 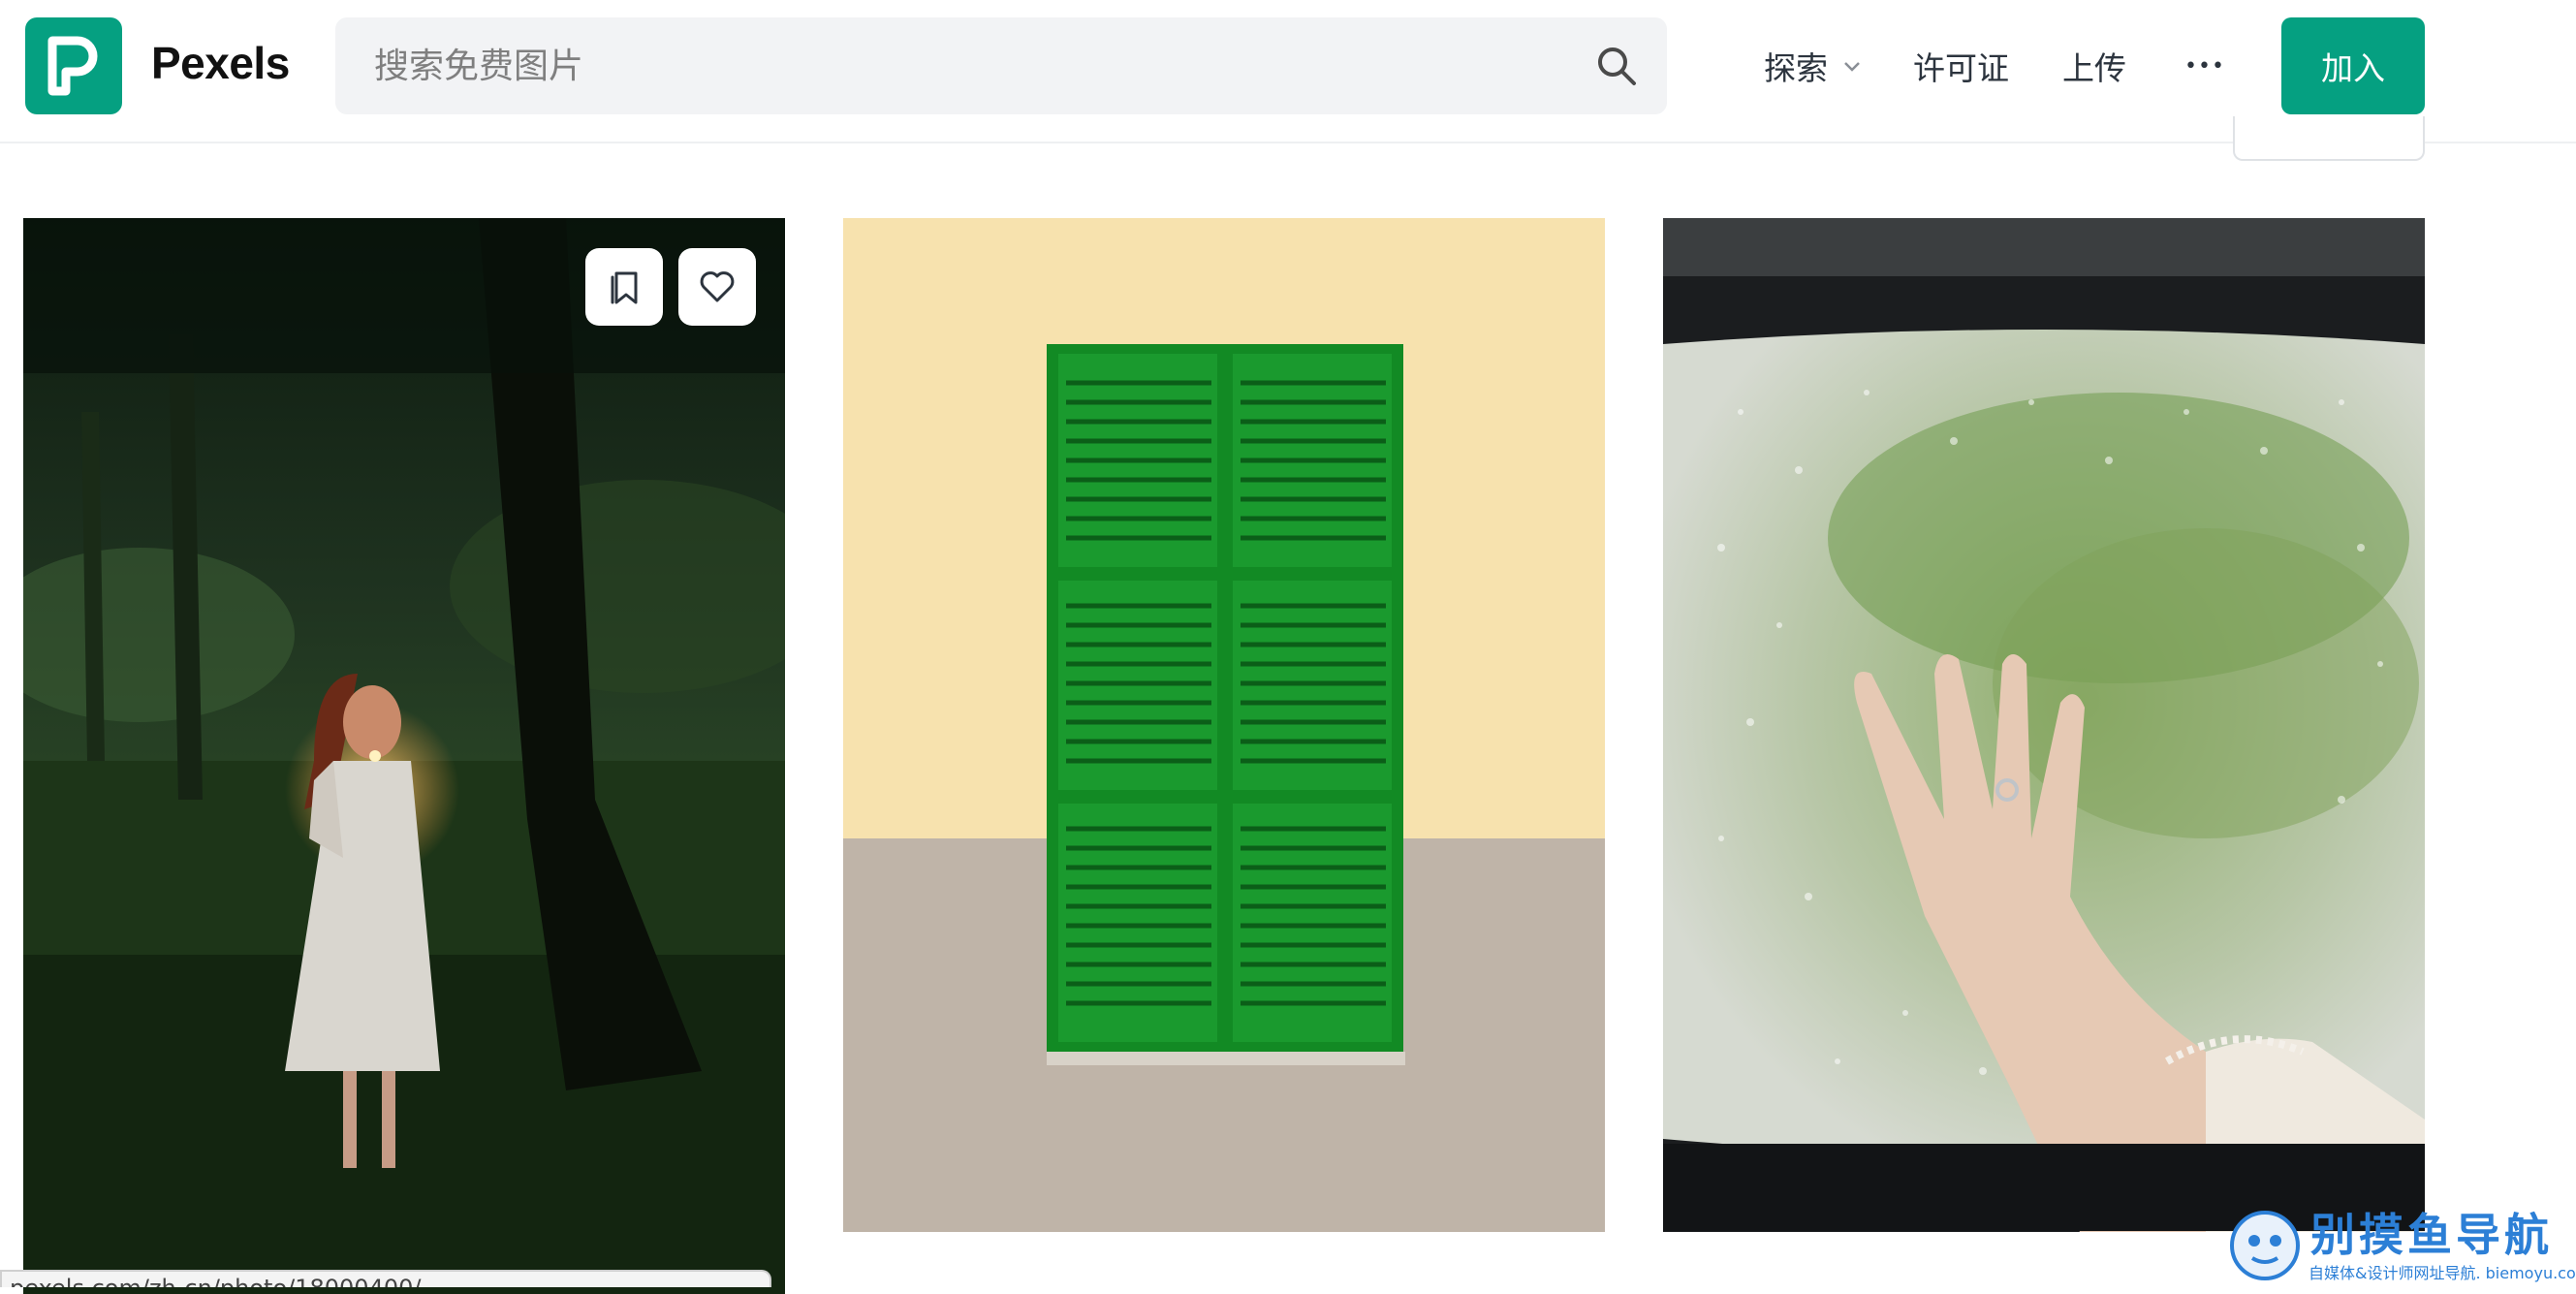 I want to click on nav-explore-label: 探索, so click(x=1796, y=68).